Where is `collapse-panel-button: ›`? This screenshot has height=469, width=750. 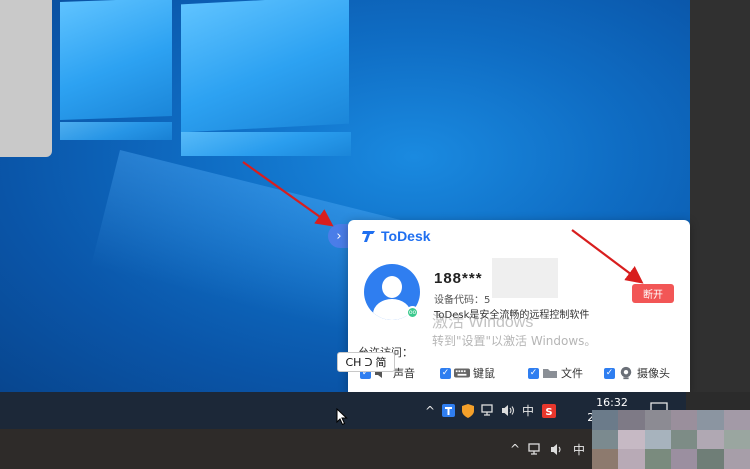
collapse-panel-button: › is located at coordinates (339, 236).